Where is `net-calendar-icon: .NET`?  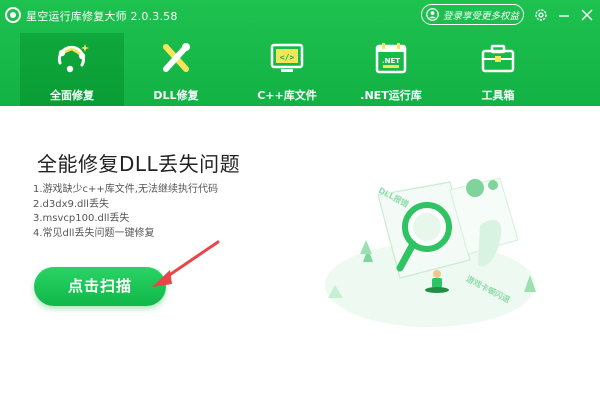
net-calendar-icon: .NET is located at coordinates (391, 58).